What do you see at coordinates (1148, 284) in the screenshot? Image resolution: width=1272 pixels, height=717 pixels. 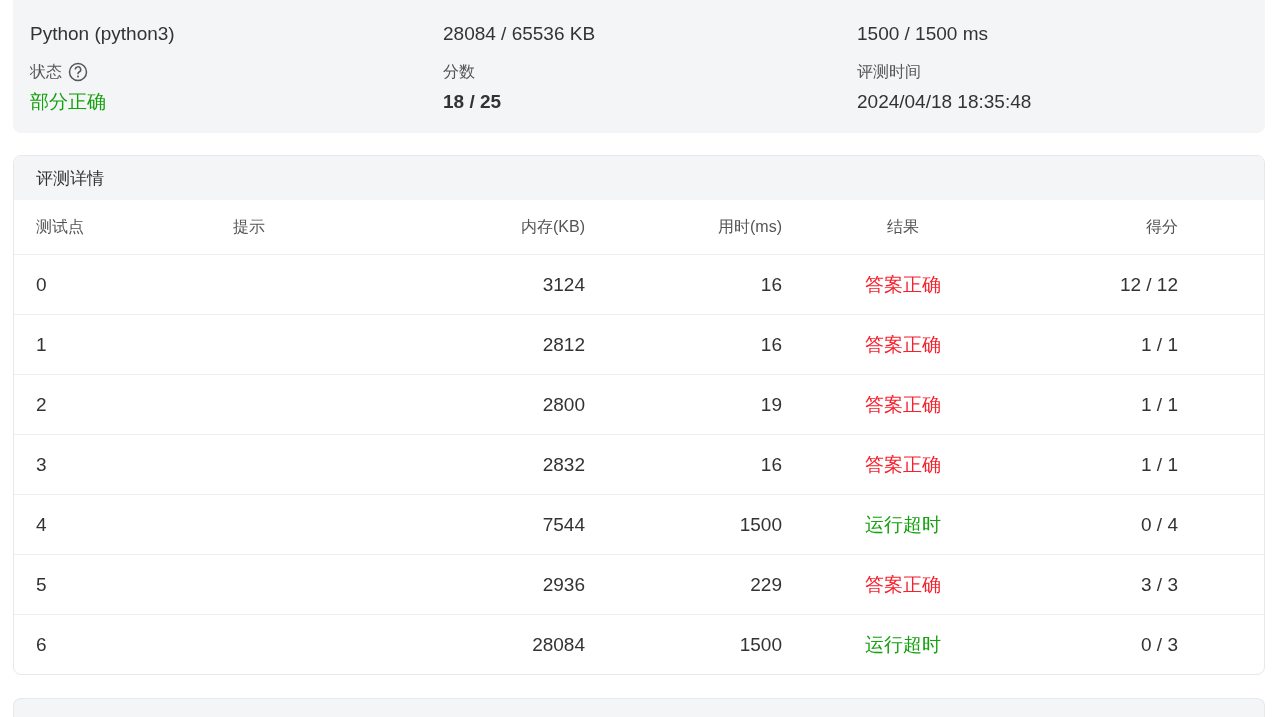 I see `table-cell: 12 / 12` at bounding box center [1148, 284].